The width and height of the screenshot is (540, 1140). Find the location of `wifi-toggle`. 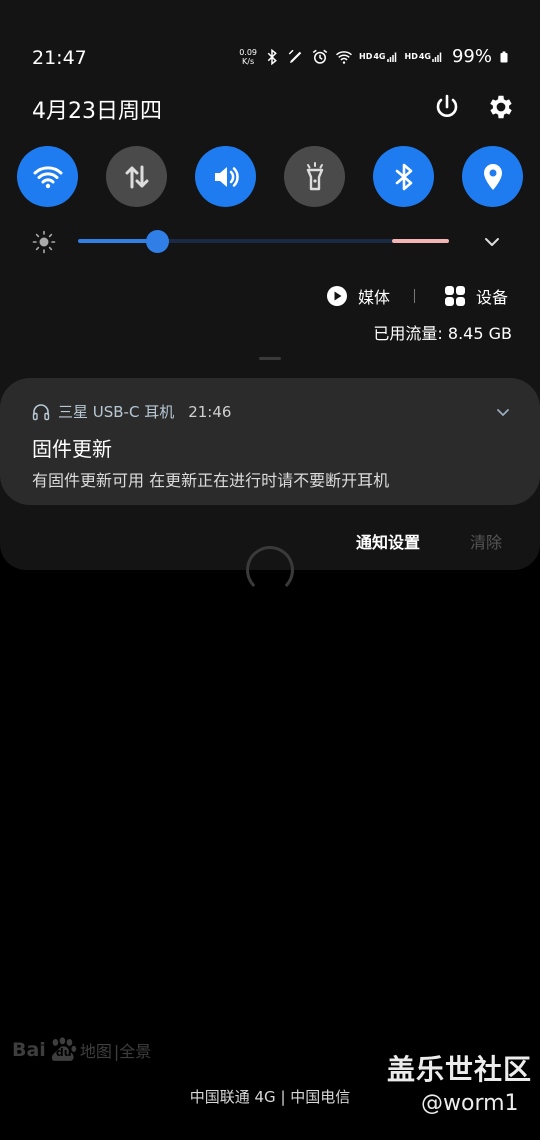

wifi-toggle is located at coordinates (47, 176).